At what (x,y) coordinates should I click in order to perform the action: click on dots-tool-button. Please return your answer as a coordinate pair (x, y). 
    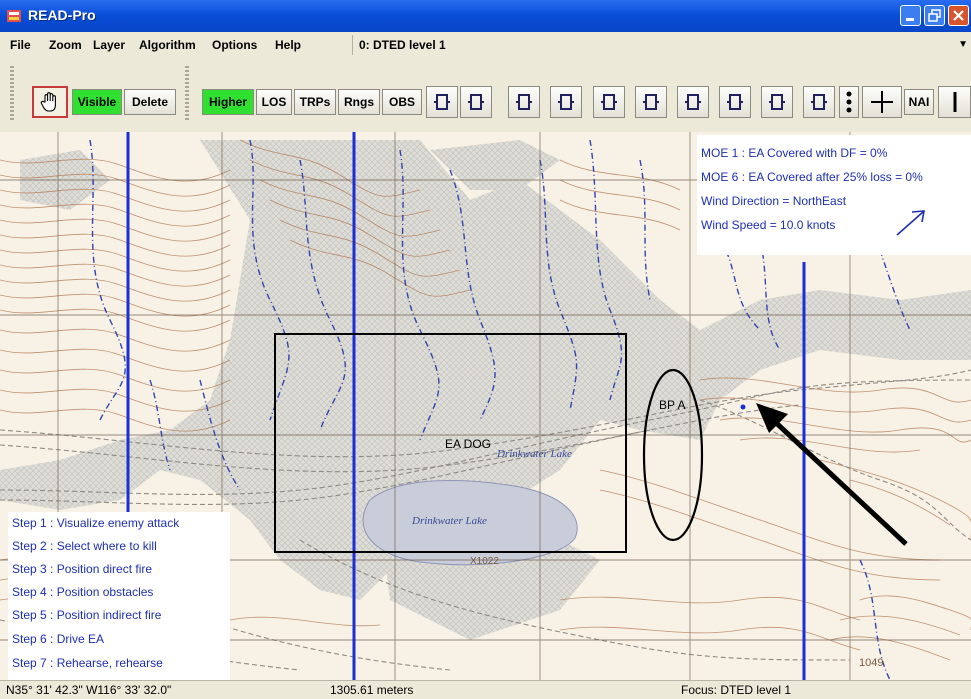
    Looking at the image, I should click on (849, 102).